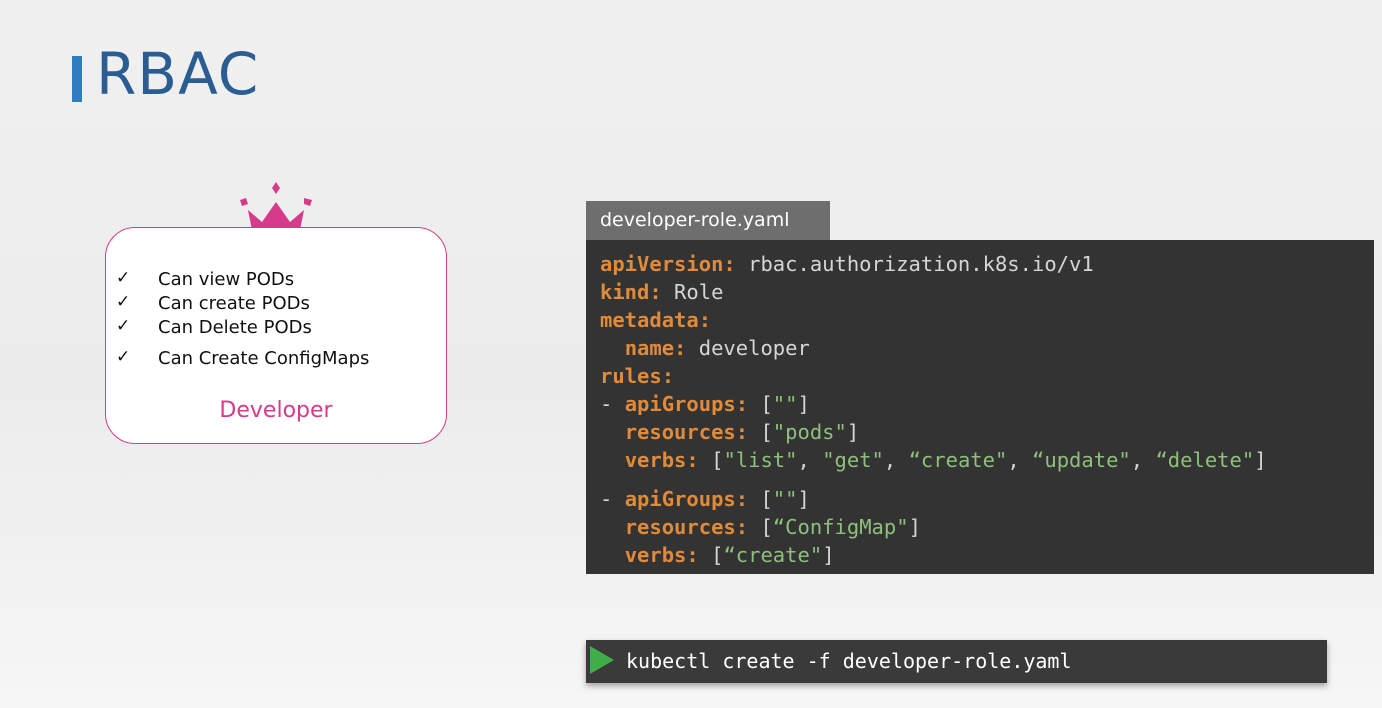 The image size is (1382, 708). I want to click on code-line: verbs: [“create"], so click(729, 555).